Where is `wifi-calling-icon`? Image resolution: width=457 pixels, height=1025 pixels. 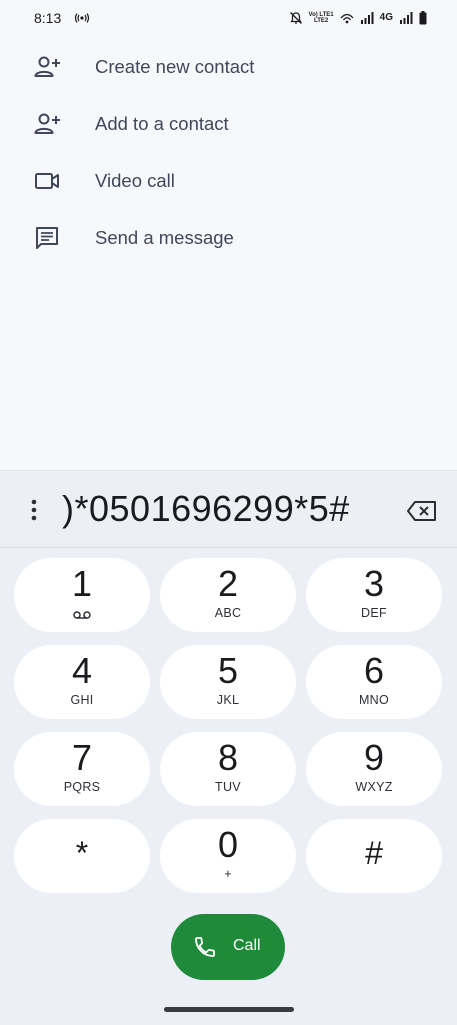 wifi-calling-icon is located at coordinates (347, 18).